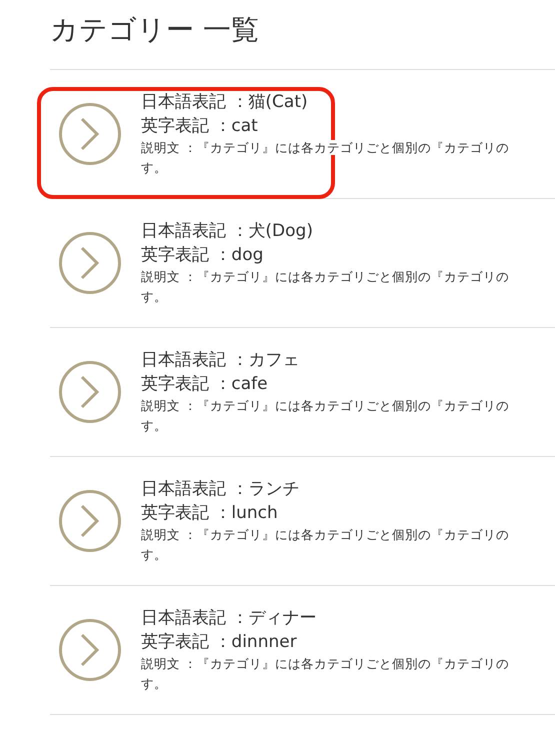  Describe the element at coordinates (199, 126) in the screenshot. I see `english-name: 英字表記 ：cat` at that location.